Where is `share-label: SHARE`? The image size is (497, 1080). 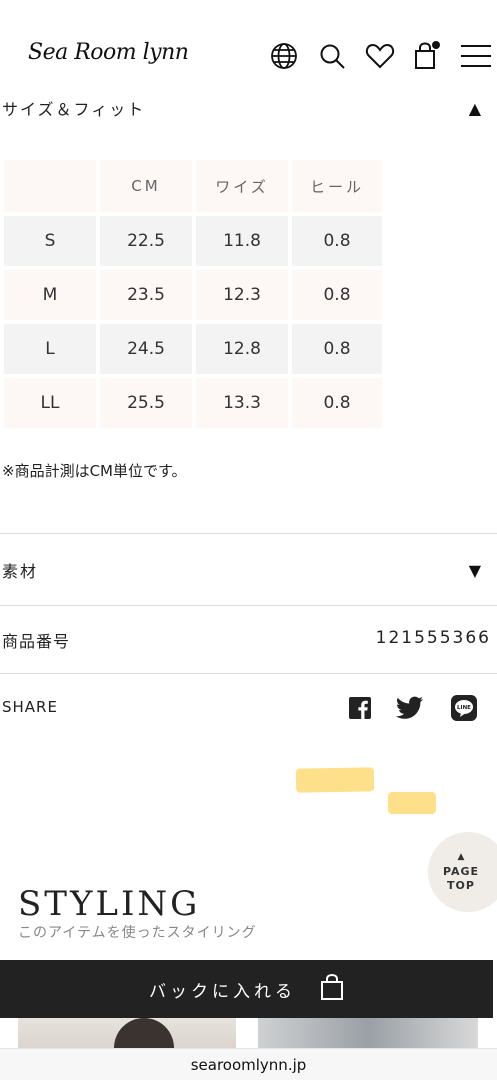
share-label: SHARE is located at coordinates (30, 707).